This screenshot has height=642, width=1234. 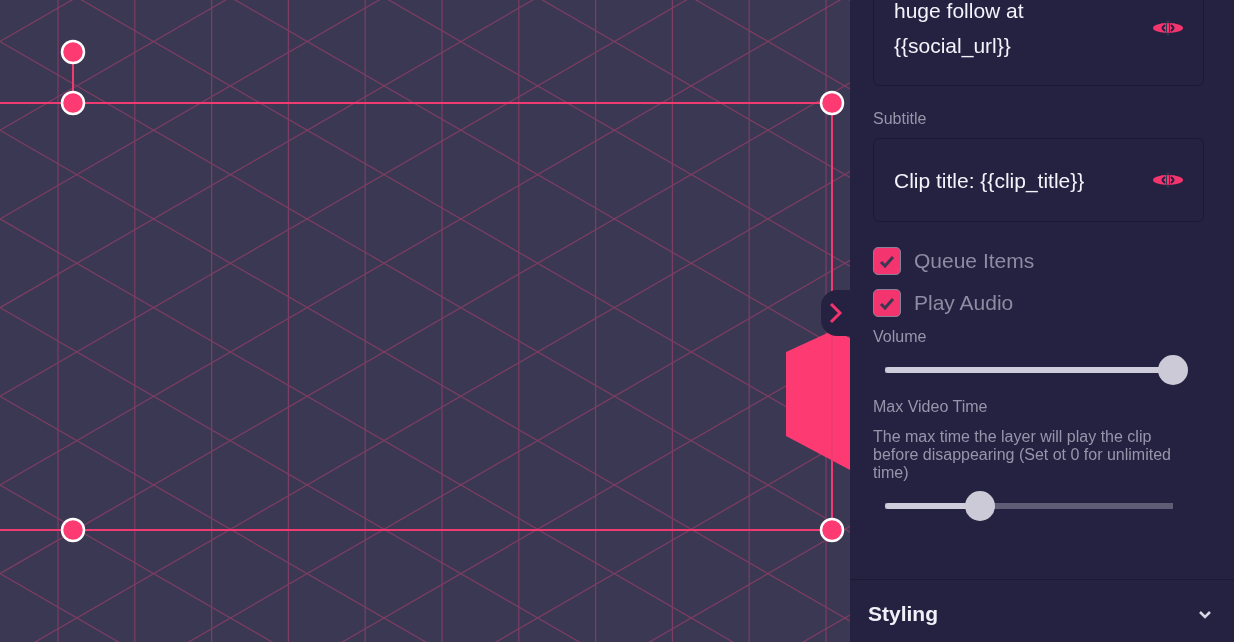 What do you see at coordinates (989, 181) in the screenshot?
I see `subtitle-text: Clip title: {{clip_title}}` at bounding box center [989, 181].